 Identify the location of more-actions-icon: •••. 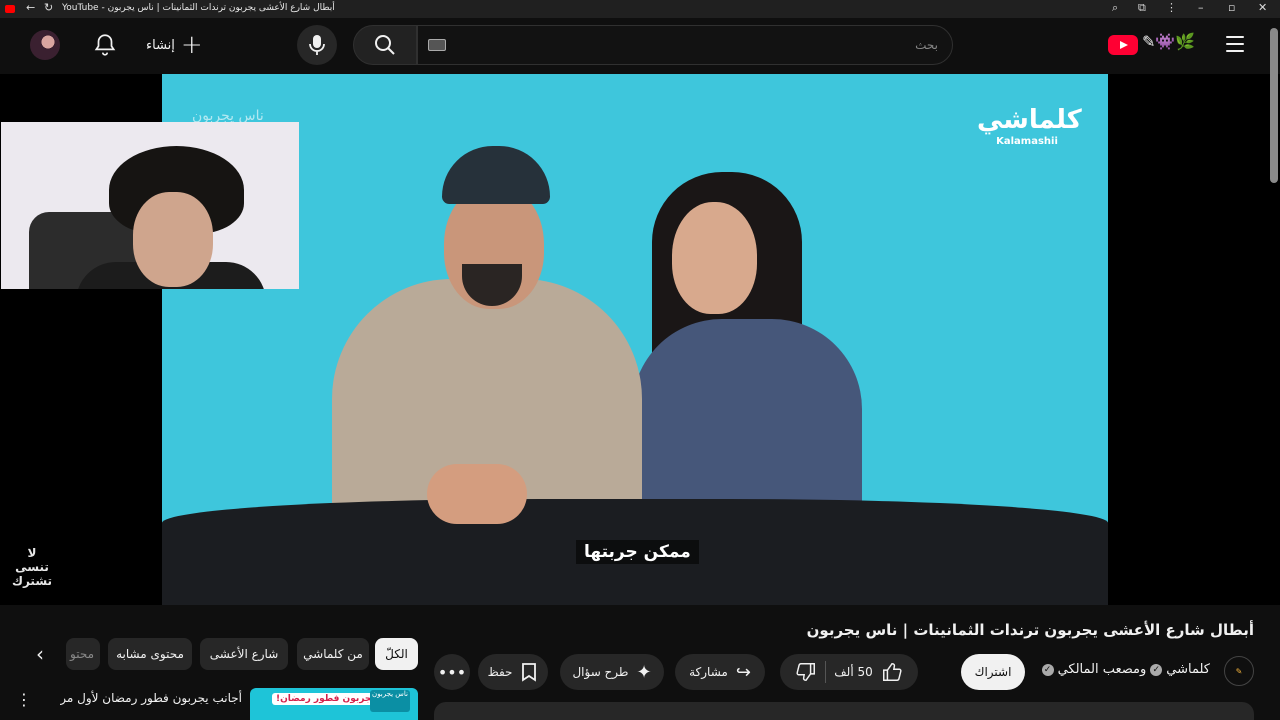
(452, 672).